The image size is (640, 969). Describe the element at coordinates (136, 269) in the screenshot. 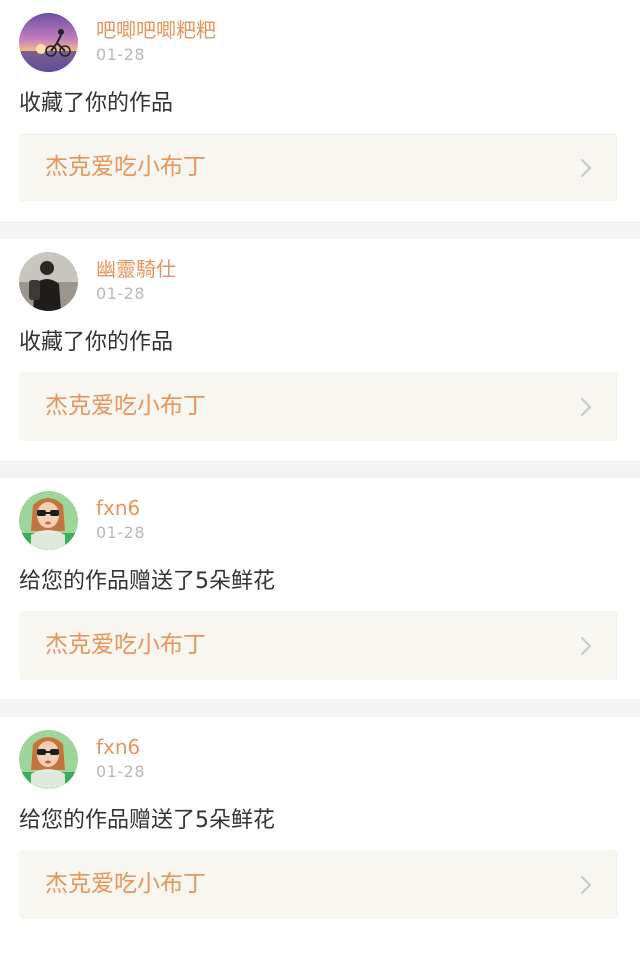

I see `username: 幽靈騎仕` at that location.